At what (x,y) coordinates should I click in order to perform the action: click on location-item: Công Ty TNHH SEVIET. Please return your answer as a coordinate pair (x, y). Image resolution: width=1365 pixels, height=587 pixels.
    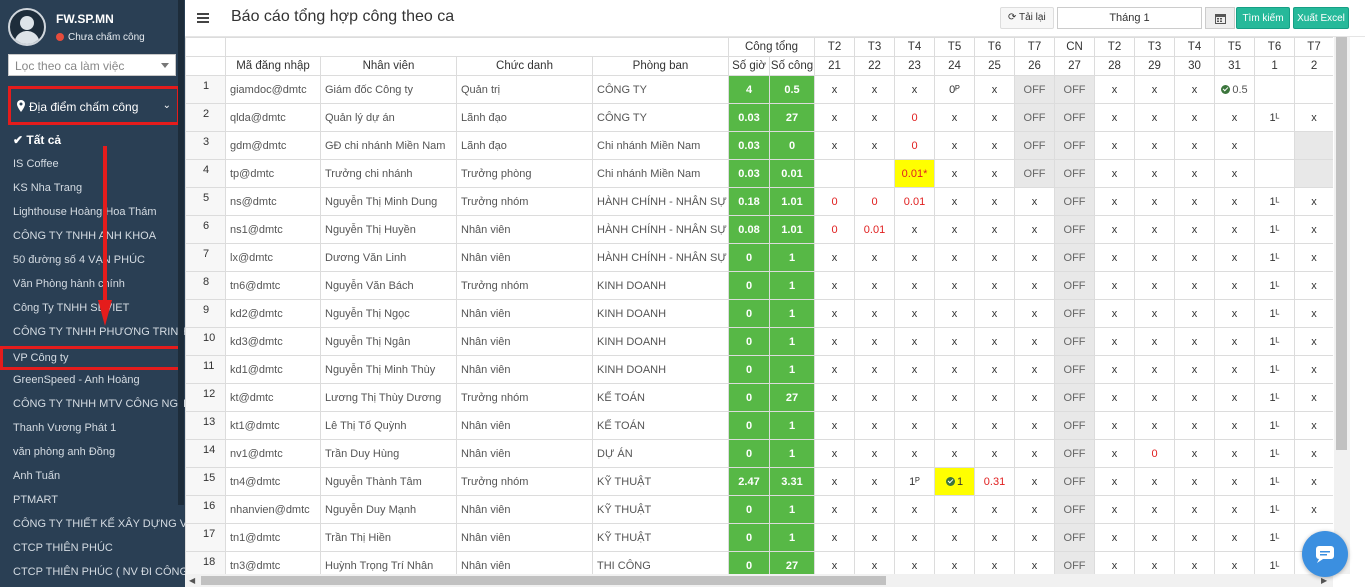
    Looking at the image, I should click on (92, 310).